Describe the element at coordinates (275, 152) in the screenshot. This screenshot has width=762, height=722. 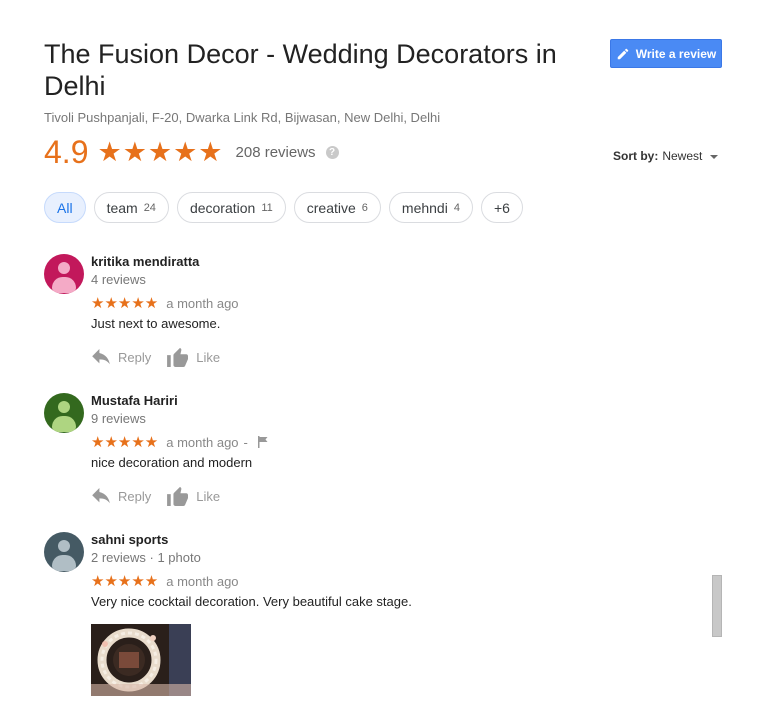
I see `review-count: 208 reviews` at that location.